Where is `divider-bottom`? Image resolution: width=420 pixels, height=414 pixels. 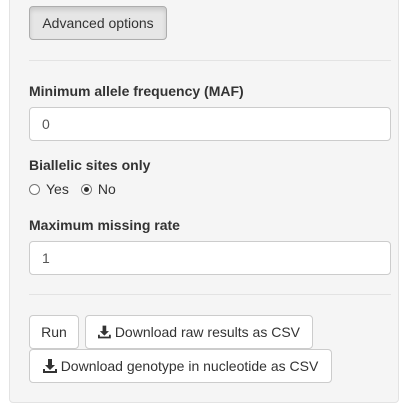
divider-bottom is located at coordinates (210, 294).